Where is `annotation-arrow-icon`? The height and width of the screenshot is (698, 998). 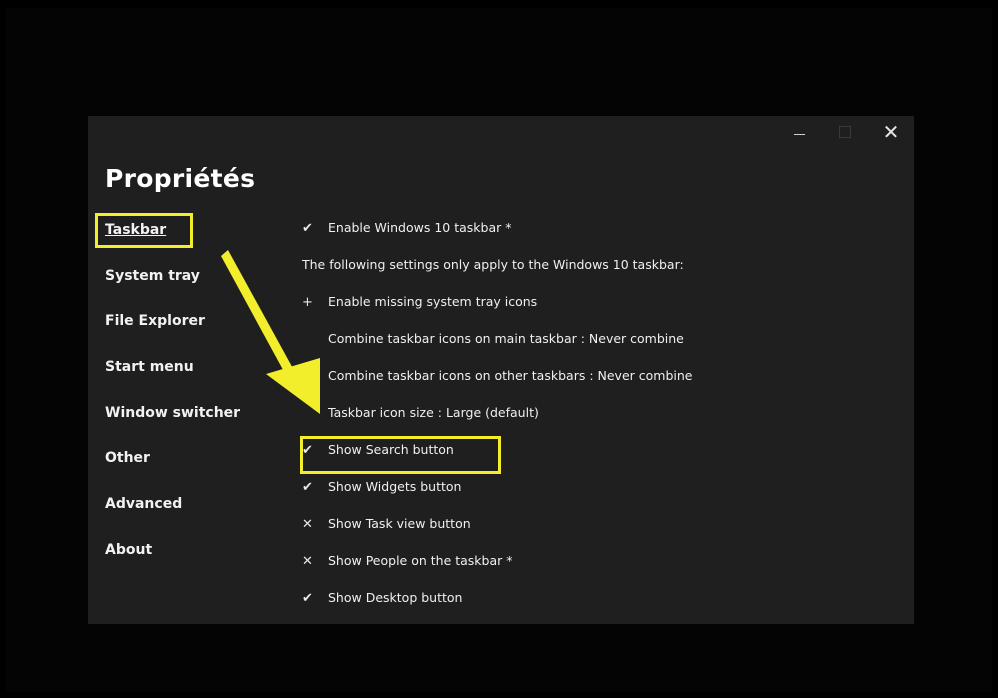 annotation-arrow-icon is located at coordinates (270, 332).